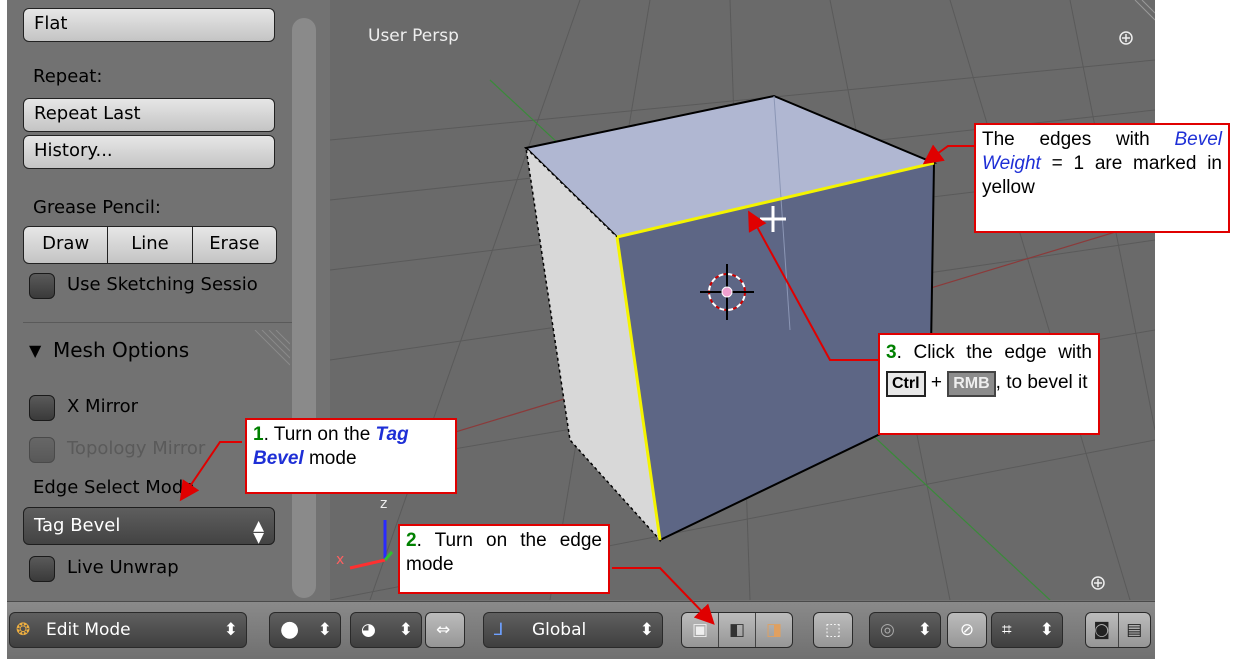 Image resolution: width=1235 pixels, height=659 pixels. Describe the element at coordinates (270, 350) in the screenshot. I see `panel-grip-icon` at that location.